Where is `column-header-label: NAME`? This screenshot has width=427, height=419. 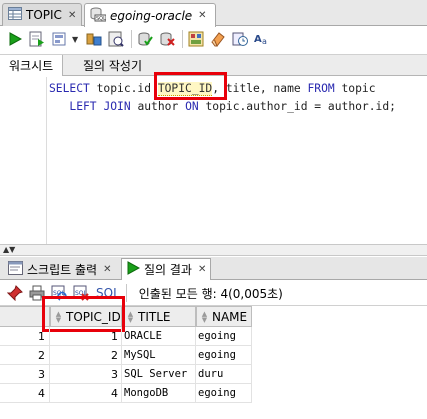
column-header-label: NAME is located at coordinates (230, 316).